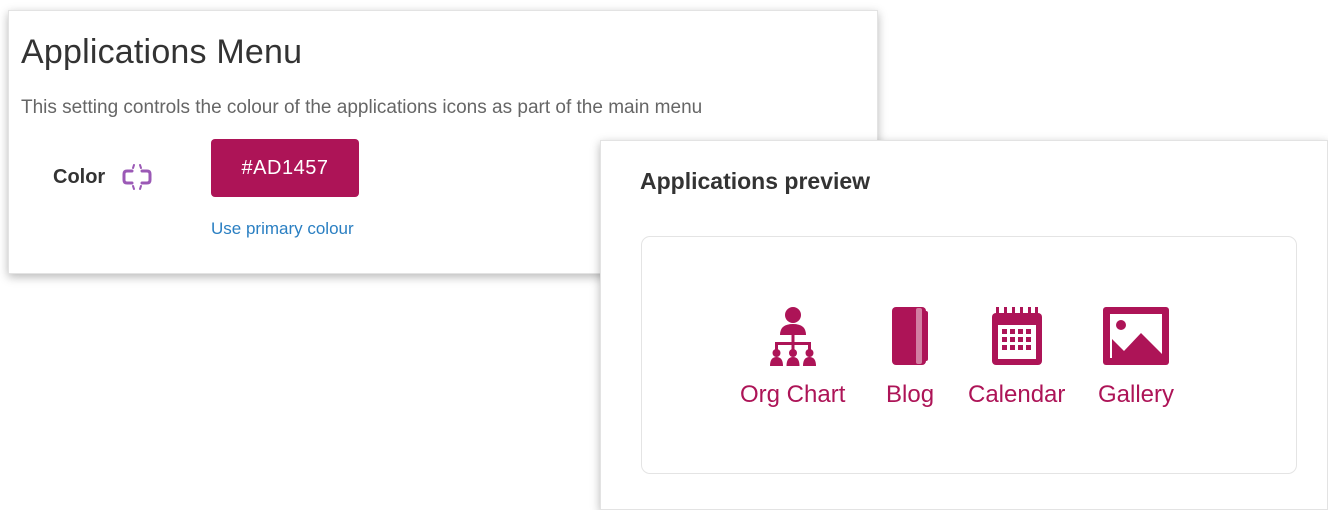  I want to click on app-org-chart: Org Chart, so click(792, 357).